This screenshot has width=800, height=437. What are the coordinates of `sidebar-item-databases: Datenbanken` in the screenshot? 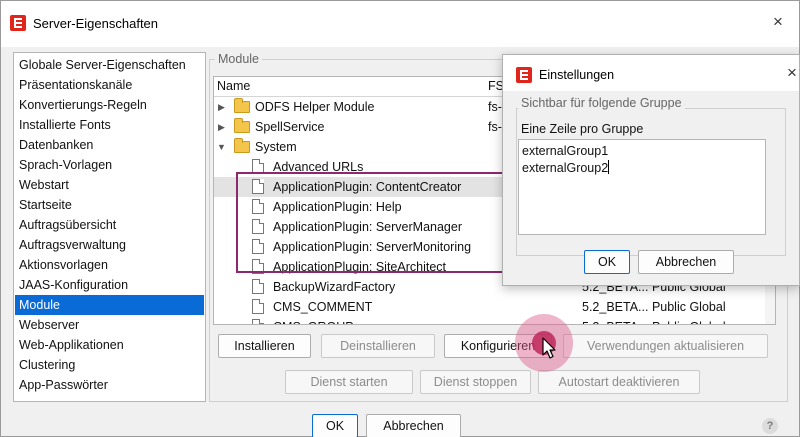 It's located at (109, 145).